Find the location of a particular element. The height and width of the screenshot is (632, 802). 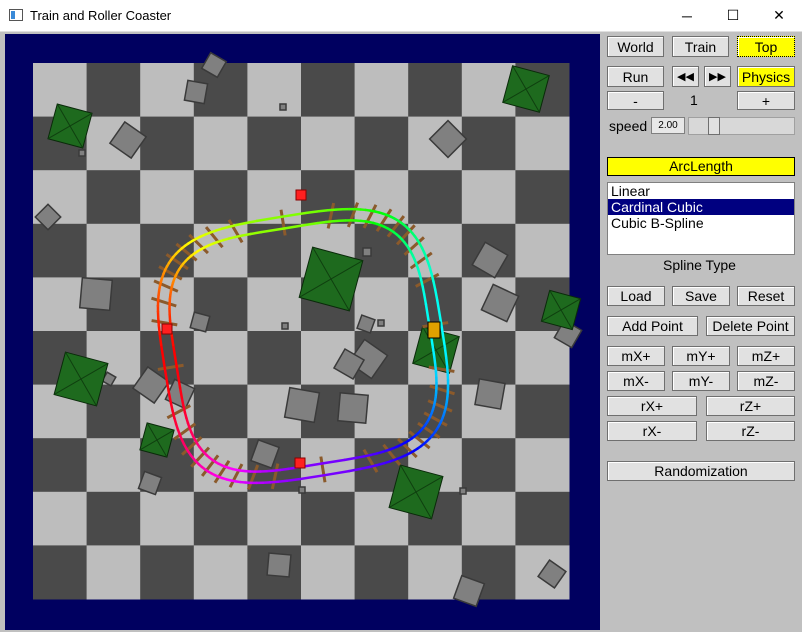

speed-slider is located at coordinates (741, 126).